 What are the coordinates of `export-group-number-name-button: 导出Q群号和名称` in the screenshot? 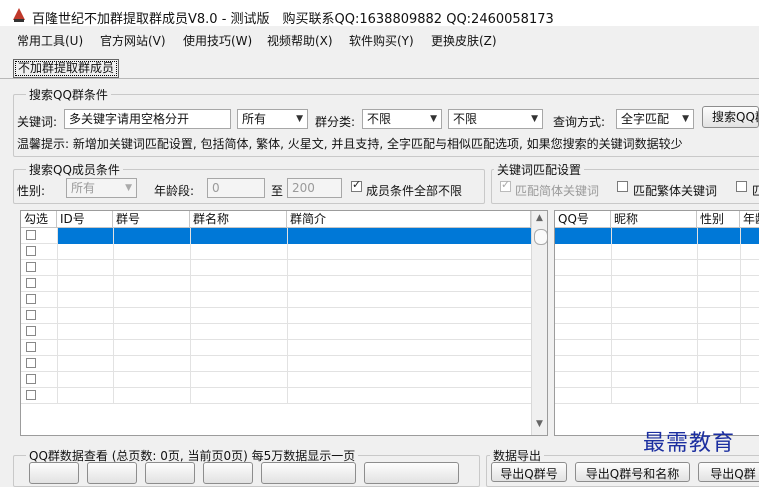 It's located at (632, 472).